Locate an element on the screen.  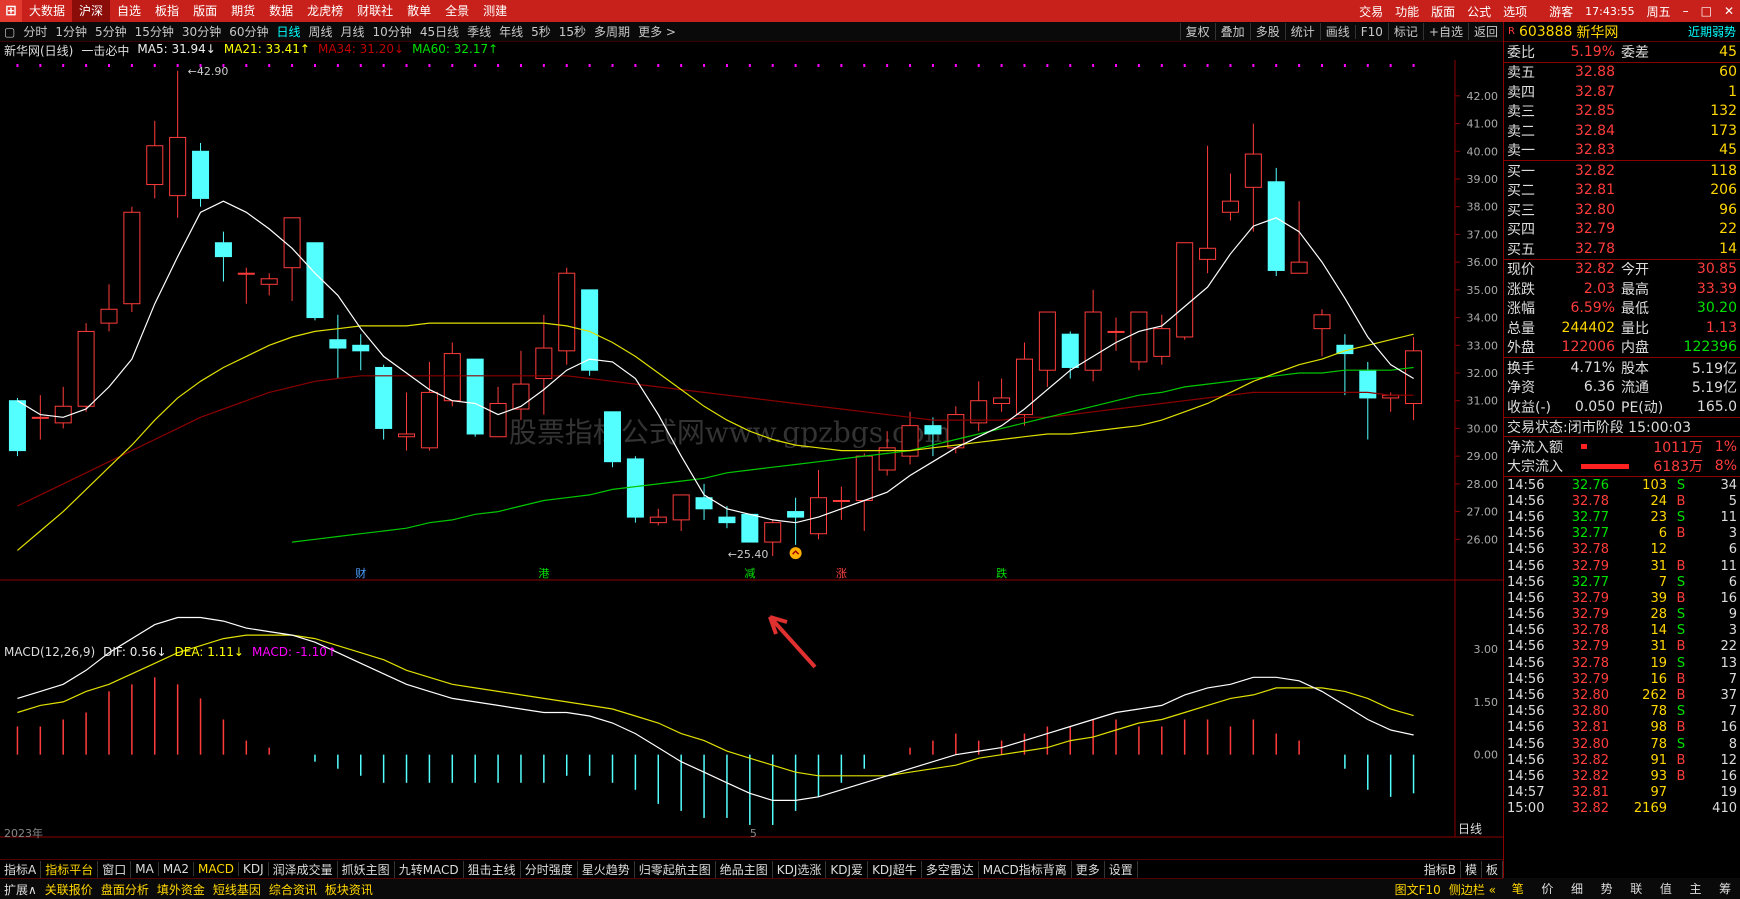
period-3: 15分钟 is located at coordinates (154, 31).